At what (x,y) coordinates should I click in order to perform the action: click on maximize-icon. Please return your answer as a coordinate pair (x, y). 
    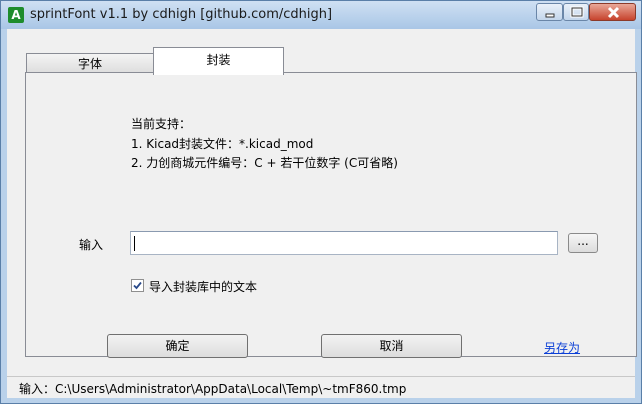
    Looking at the image, I should click on (577, 12).